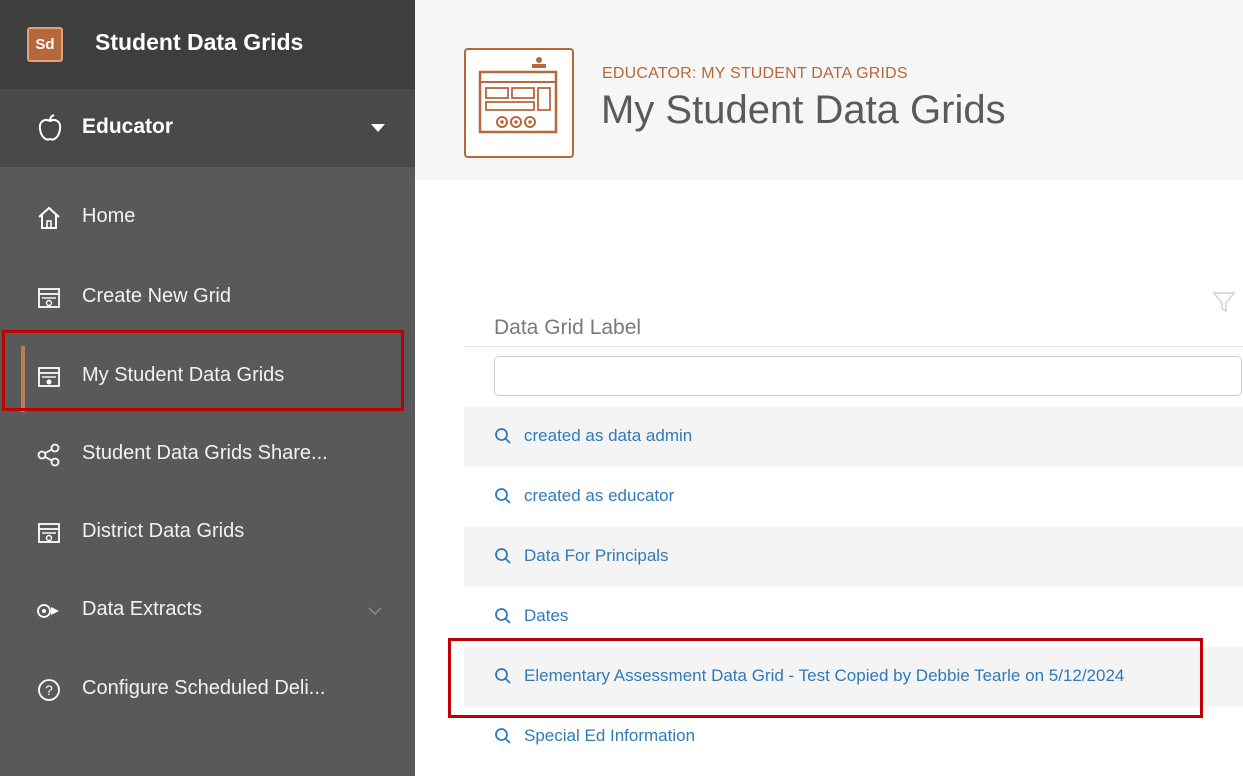 The image size is (1243, 776). Describe the element at coordinates (183, 375) in the screenshot. I see `sidebar-item-label: My Student Data Grids` at that location.